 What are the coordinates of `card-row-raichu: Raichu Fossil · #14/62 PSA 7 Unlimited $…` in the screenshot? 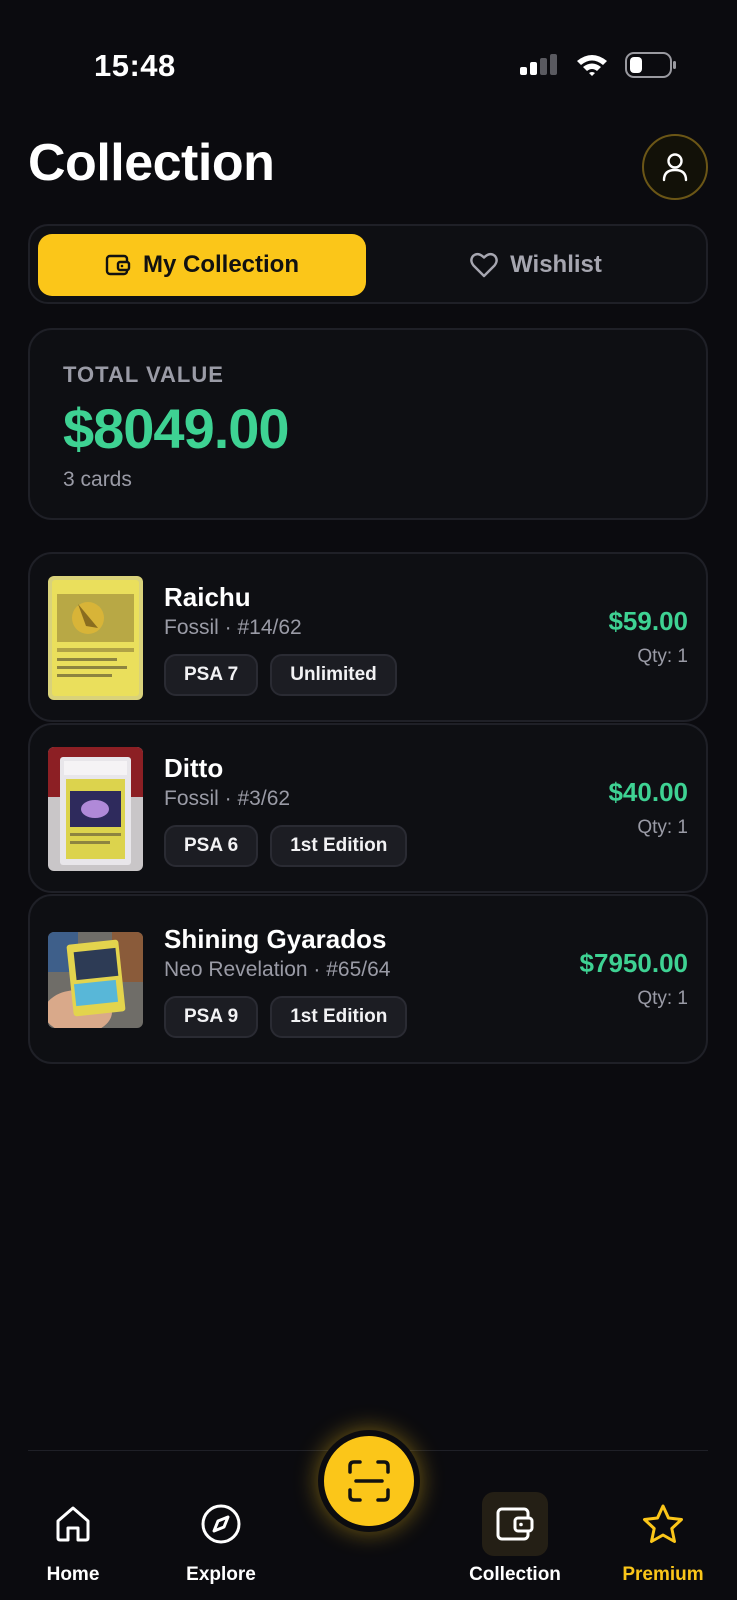 It's located at (368, 637).